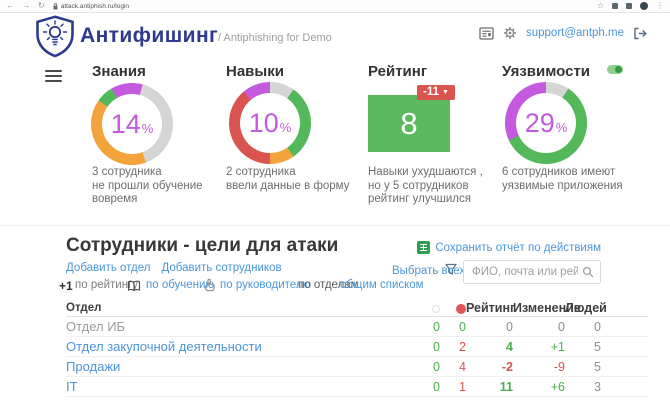  Describe the element at coordinates (134, 286) in the screenshot. I see `training-book-icon` at that location.